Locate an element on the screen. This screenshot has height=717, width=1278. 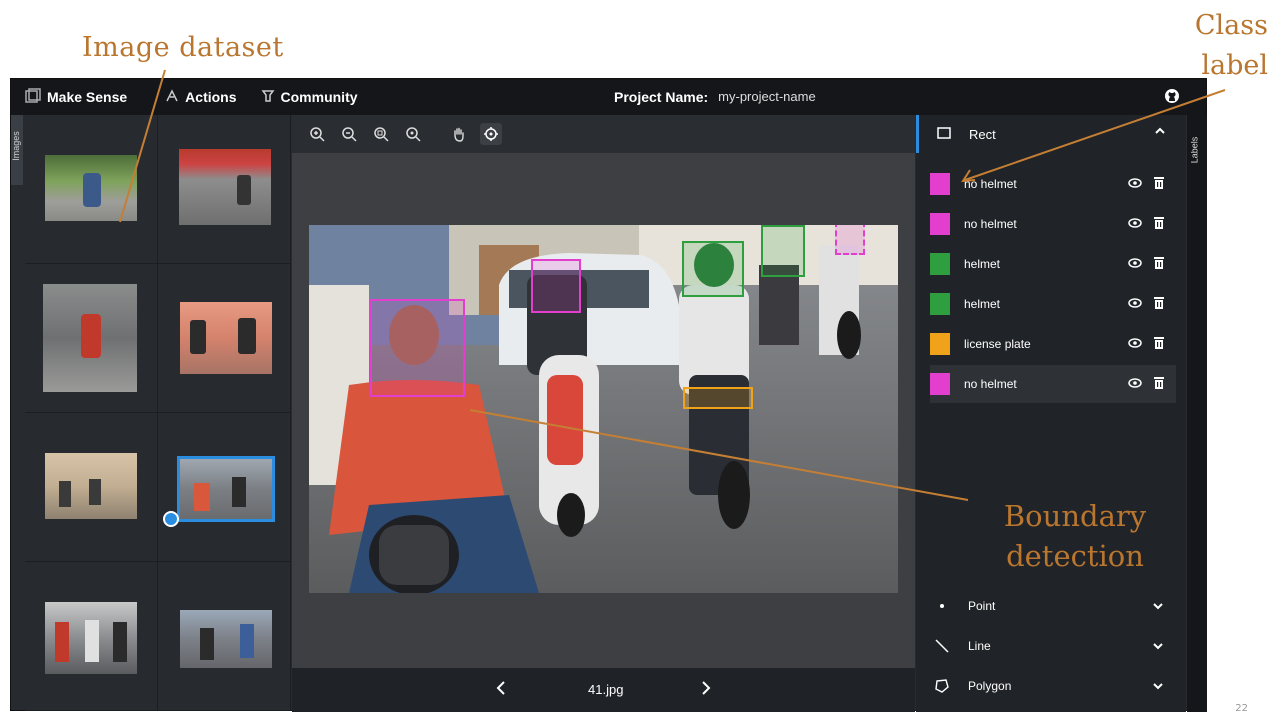
label-name: no helmet is located at coordinates (990, 184).